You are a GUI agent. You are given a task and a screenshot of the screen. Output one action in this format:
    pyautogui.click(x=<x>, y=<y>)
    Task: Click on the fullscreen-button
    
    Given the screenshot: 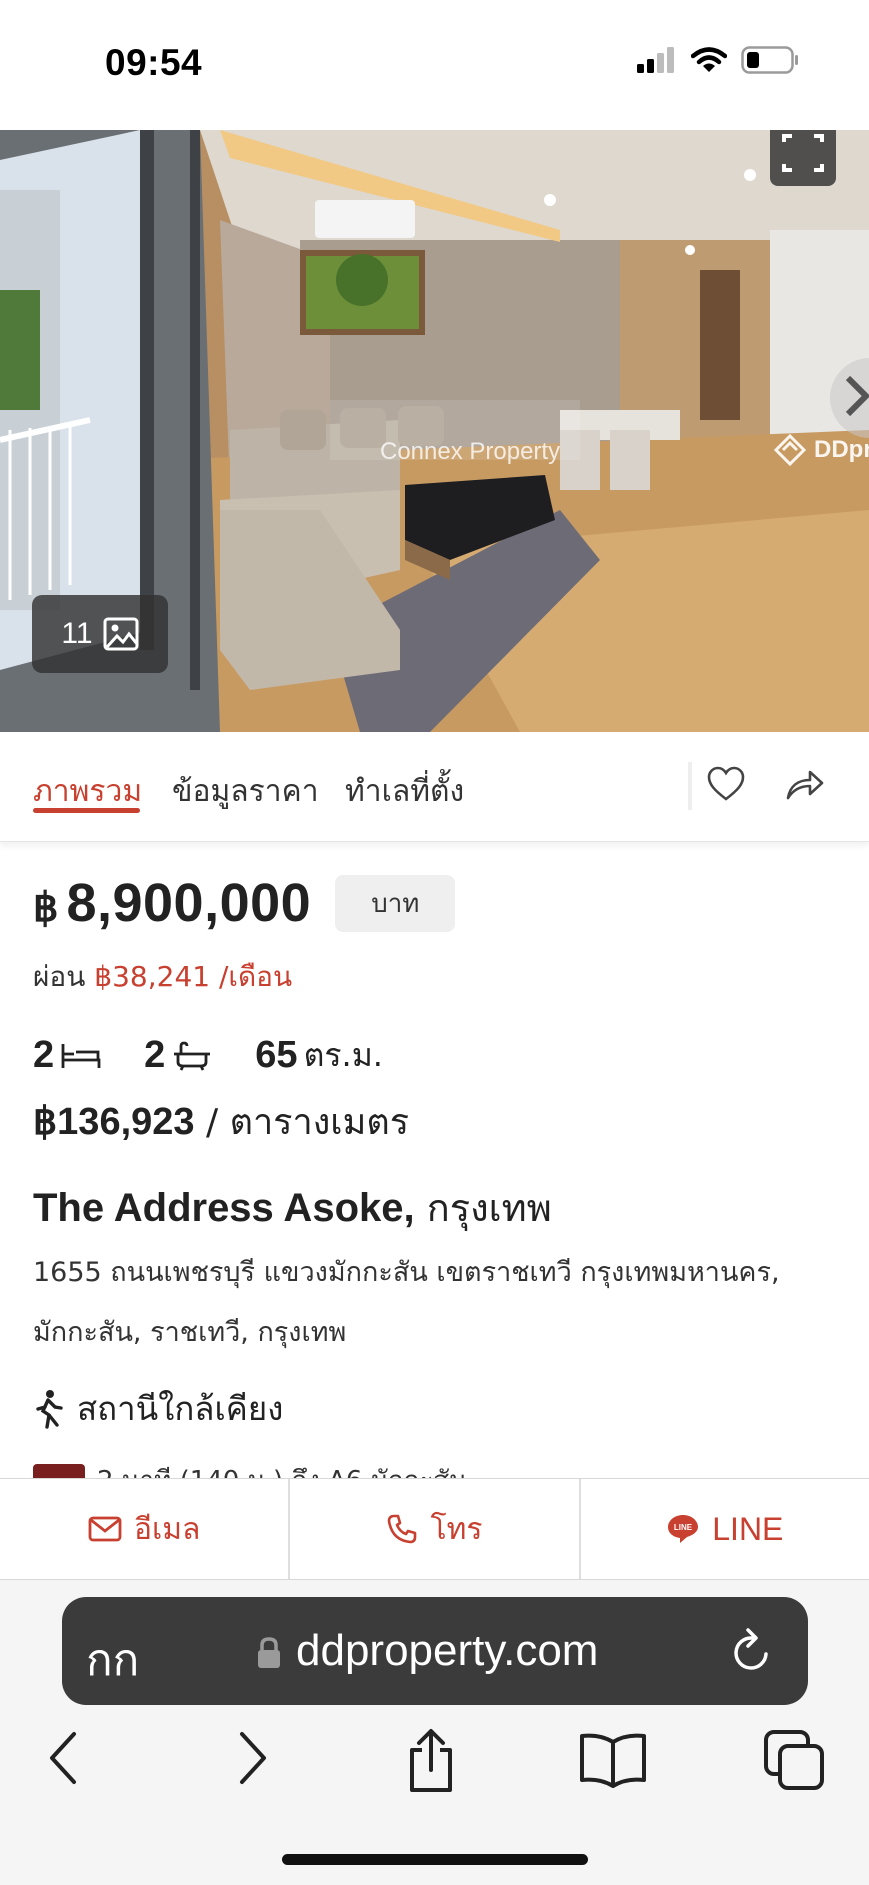 What is the action you would take?
    pyautogui.click(x=803, y=158)
    